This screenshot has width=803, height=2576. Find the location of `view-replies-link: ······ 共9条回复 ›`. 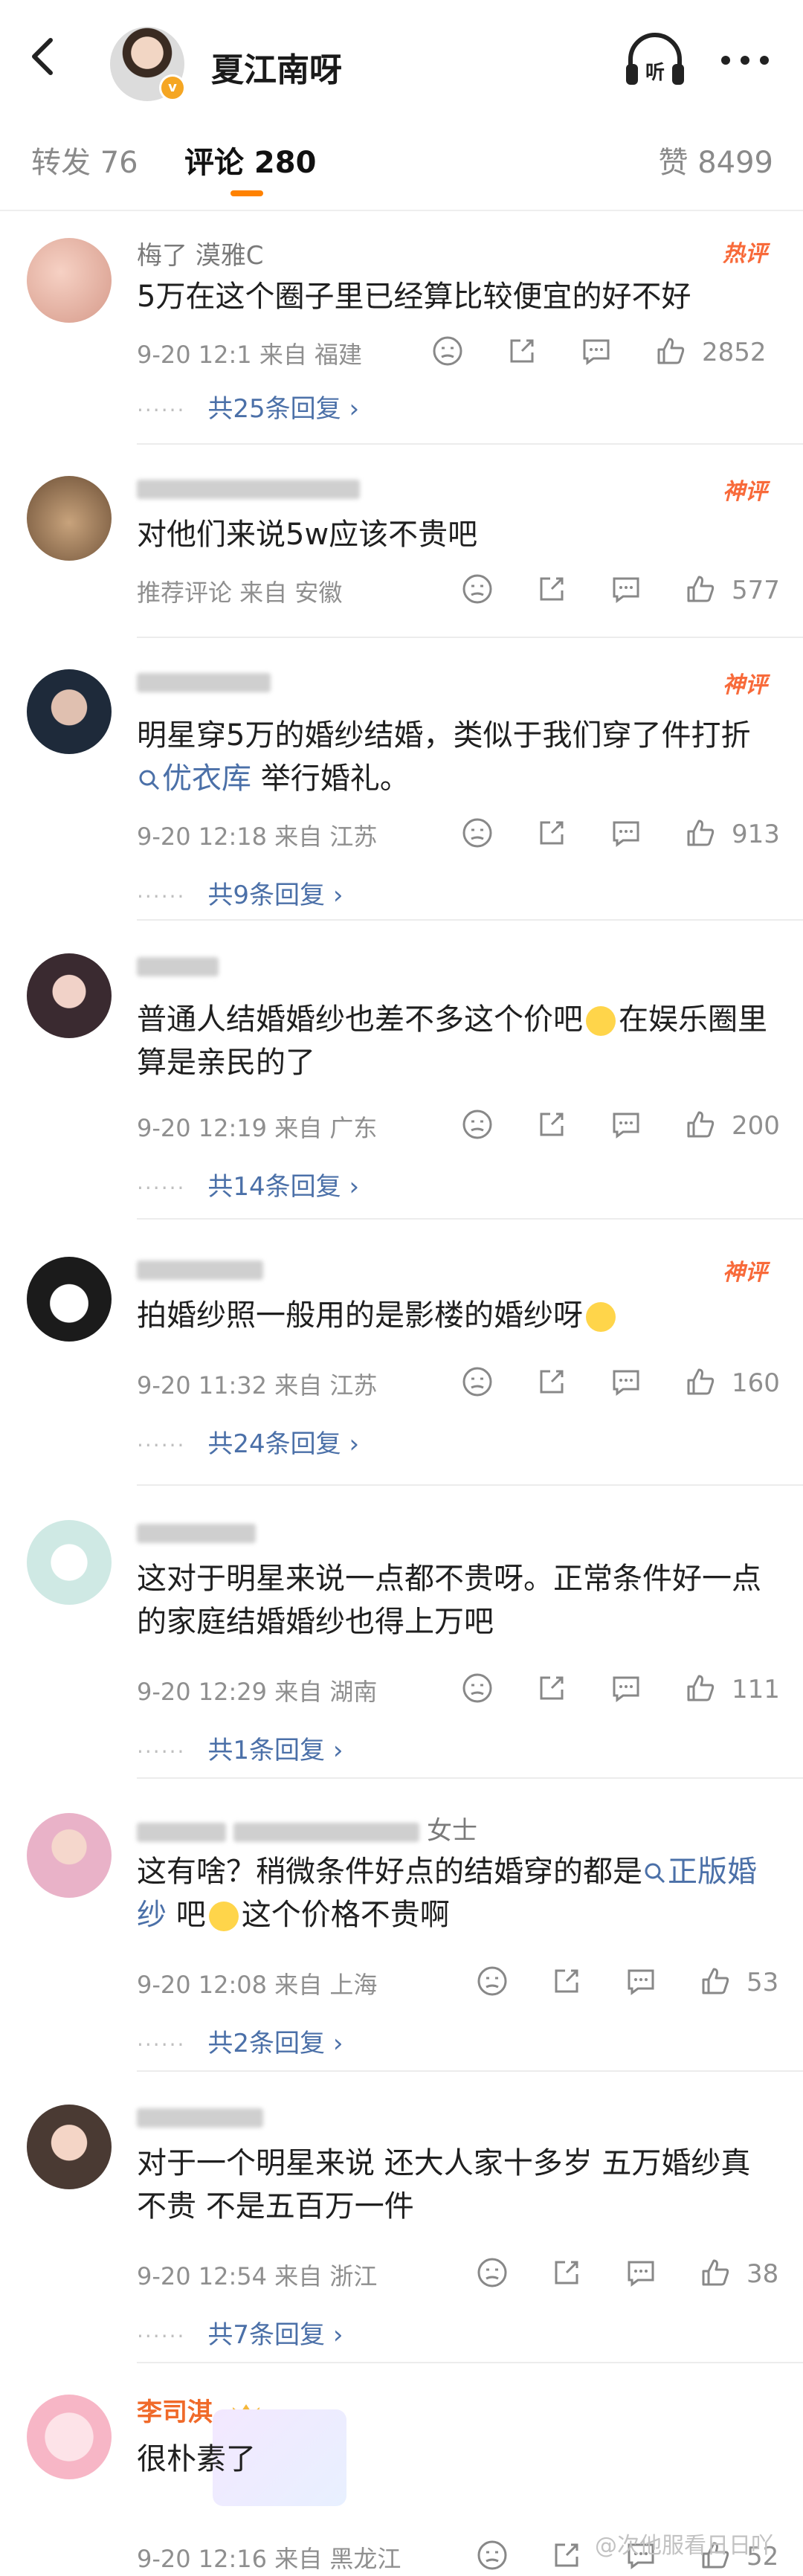

view-replies-link: ······ 共9条回复 › is located at coordinates (240, 893).